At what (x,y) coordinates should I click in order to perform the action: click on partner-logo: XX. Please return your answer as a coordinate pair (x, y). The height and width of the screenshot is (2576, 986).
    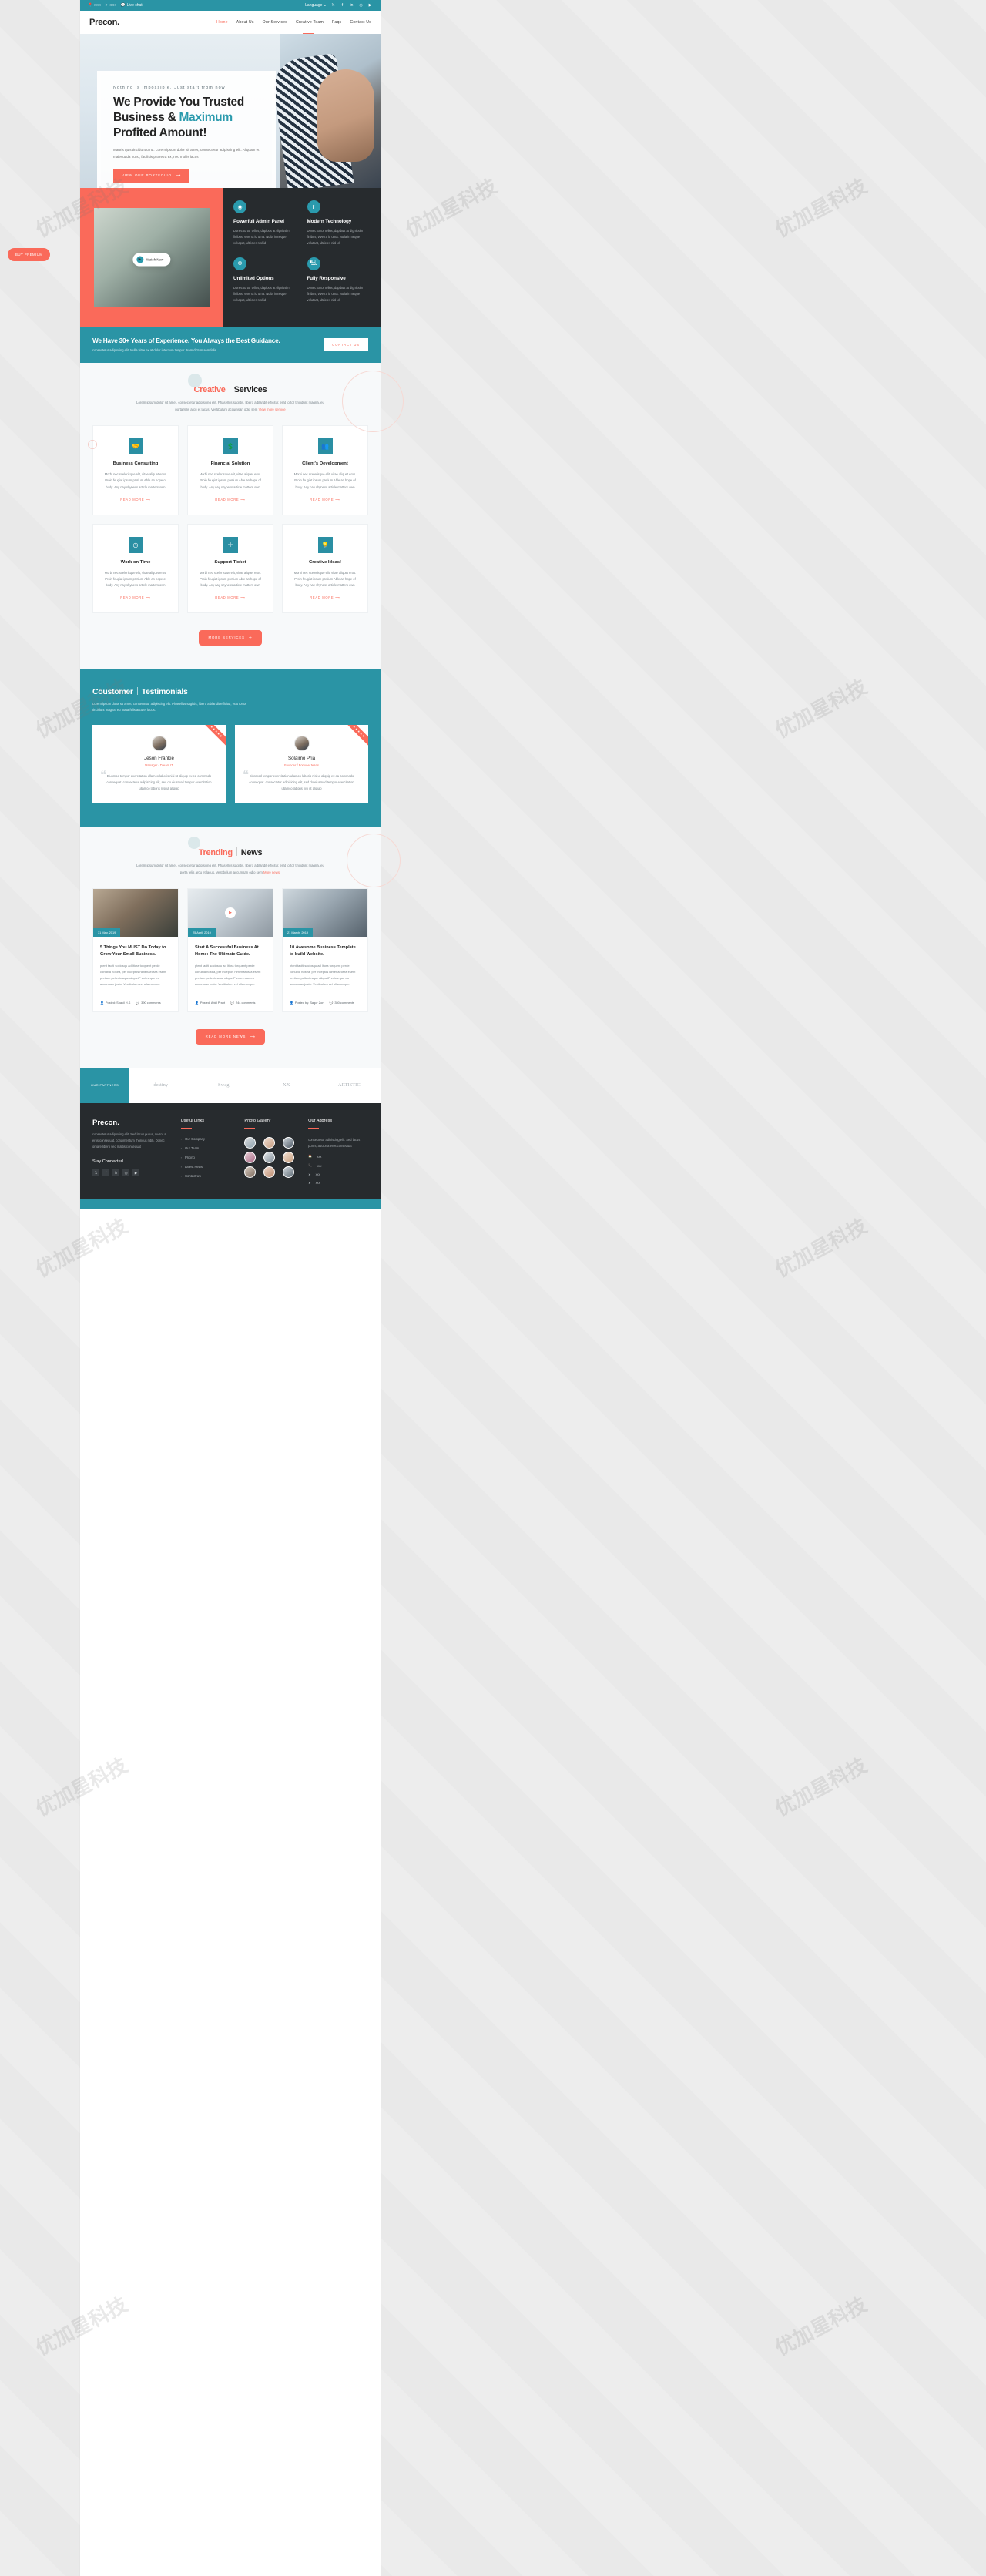
    Looking at the image, I should click on (286, 1085).